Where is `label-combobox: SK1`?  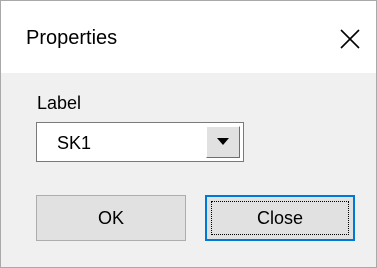 label-combobox: SK1 is located at coordinates (140, 142).